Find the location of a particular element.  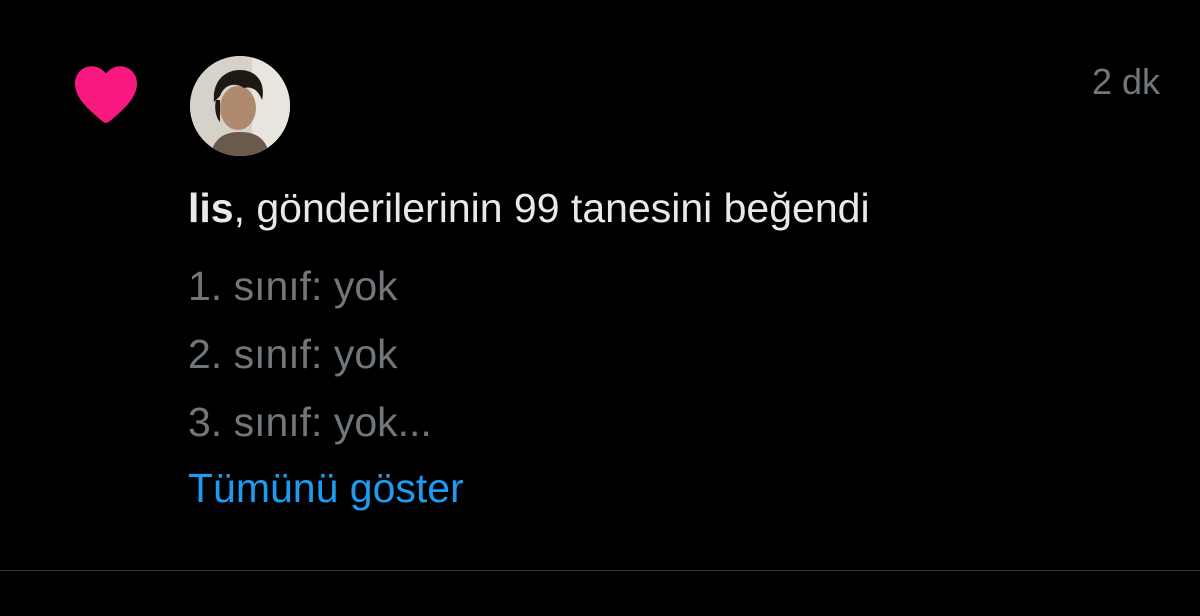

preview-line: 2. sınıf: yok is located at coordinates (293, 354).